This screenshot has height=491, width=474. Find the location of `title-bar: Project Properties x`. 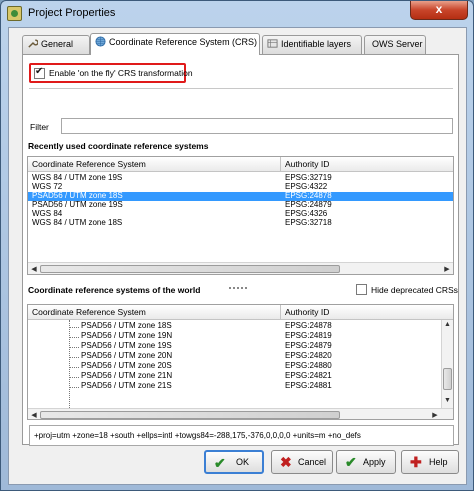

title-bar: Project Properties x is located at coordinates (237, 14).